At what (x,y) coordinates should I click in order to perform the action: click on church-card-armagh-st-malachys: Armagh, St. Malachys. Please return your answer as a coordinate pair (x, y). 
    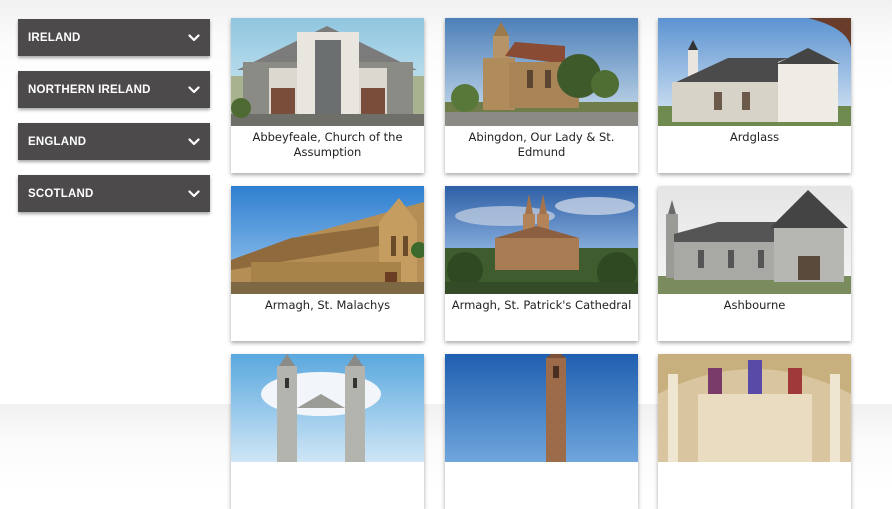
    Looking at the image, I should click on (327, 263).